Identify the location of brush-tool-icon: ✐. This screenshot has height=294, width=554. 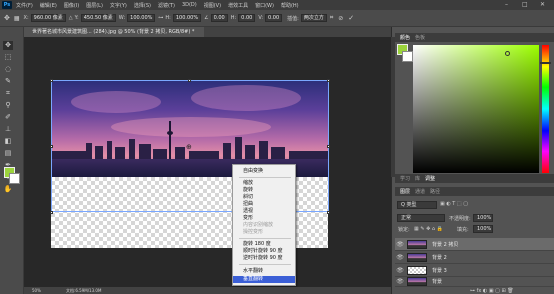
(8, 117).